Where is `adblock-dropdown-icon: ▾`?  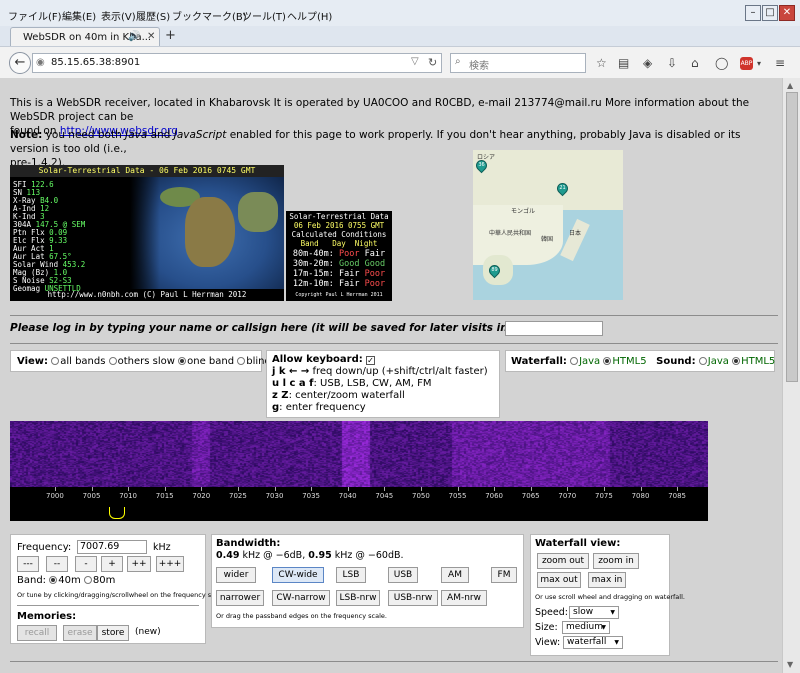
adblock-dropdown-icon: ▾ is located at coordinates (759, 63).